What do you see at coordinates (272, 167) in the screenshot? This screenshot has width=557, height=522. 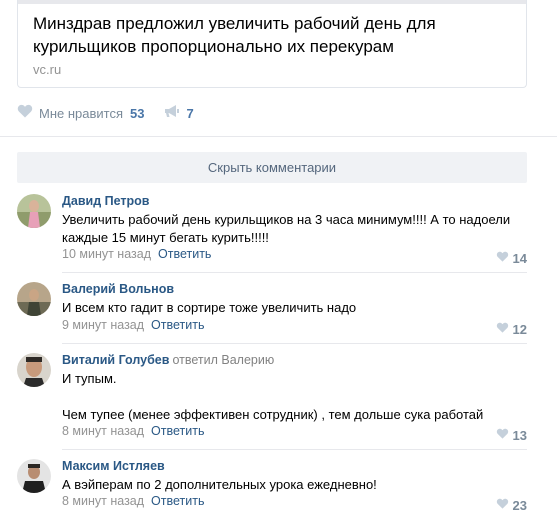 I see `hide-comments-button: Скрыть комментарии` at bounding box center [272, 167].